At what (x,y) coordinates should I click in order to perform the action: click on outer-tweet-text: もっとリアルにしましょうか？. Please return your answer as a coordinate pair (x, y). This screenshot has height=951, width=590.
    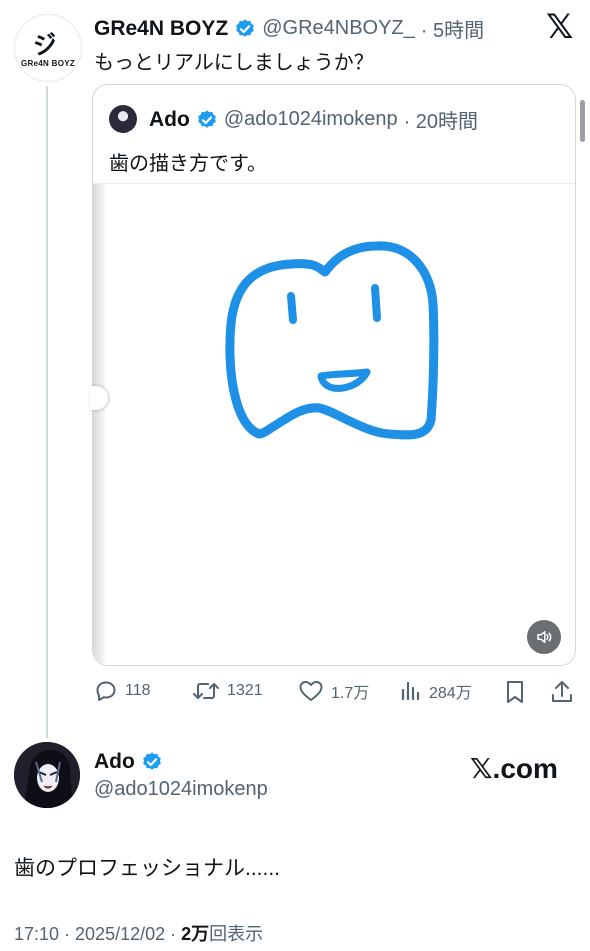
    Looking at the image, I should click on (234, 63).